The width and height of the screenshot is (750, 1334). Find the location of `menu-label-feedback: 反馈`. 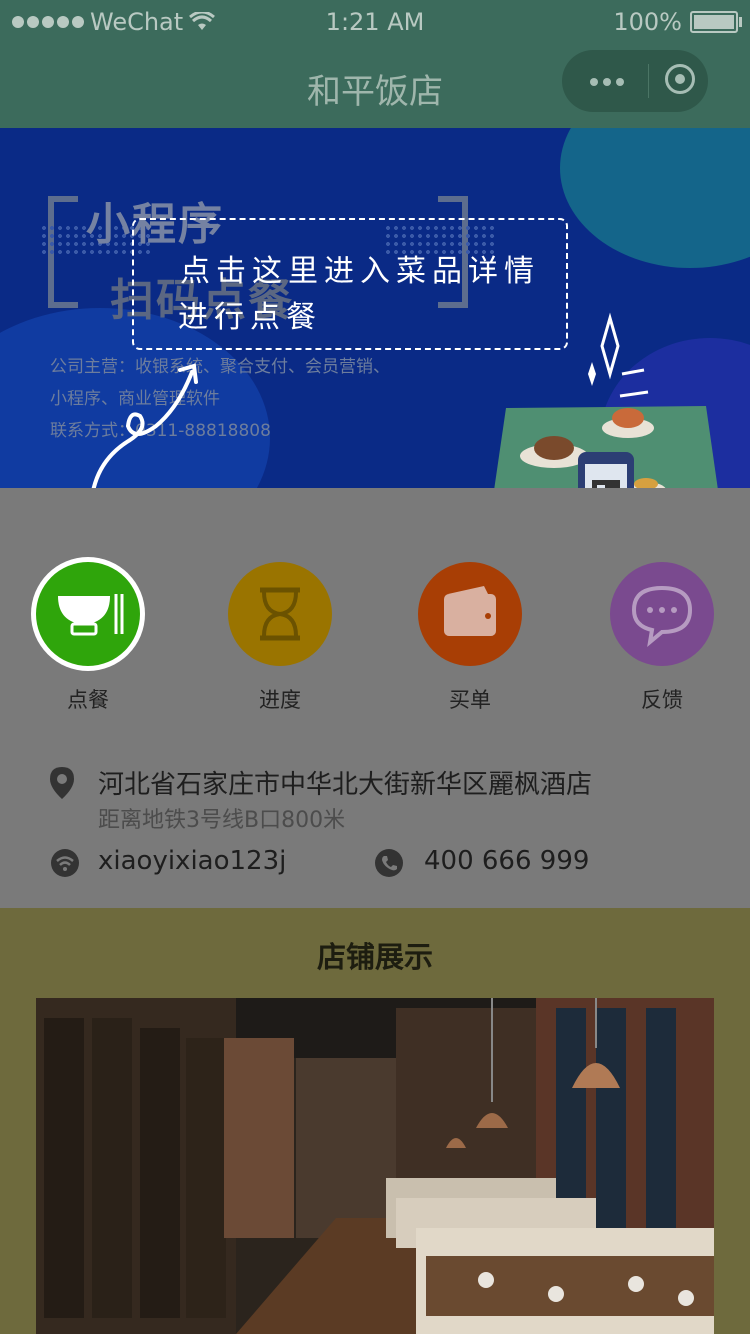

menu-label-feedback: 反馈 is located at coordinates (662, 700).